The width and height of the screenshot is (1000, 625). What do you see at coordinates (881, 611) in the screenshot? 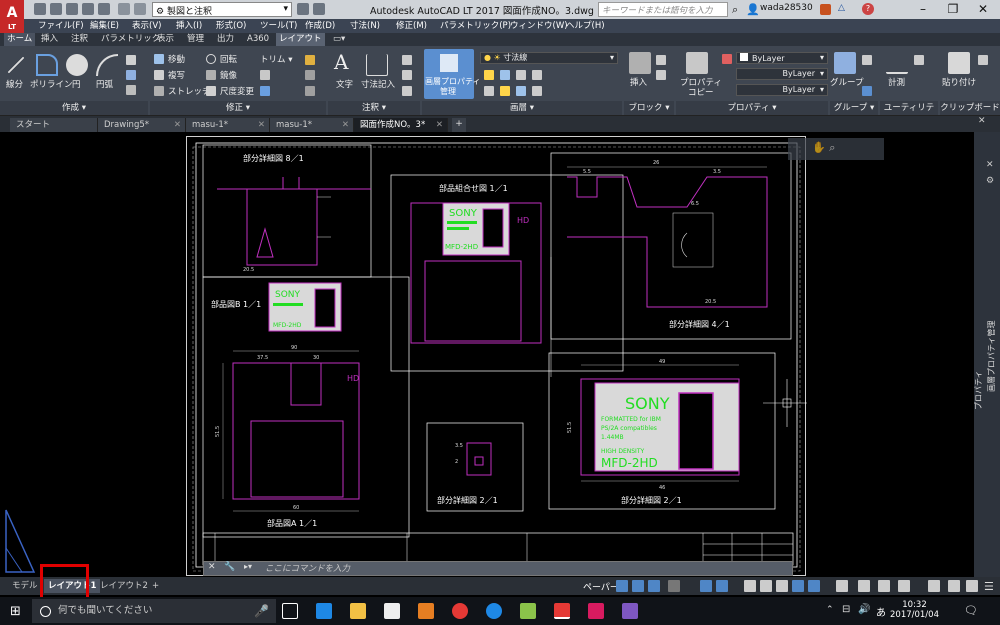
I see `ime-indicator: あ` at bounding box center [881, 611].